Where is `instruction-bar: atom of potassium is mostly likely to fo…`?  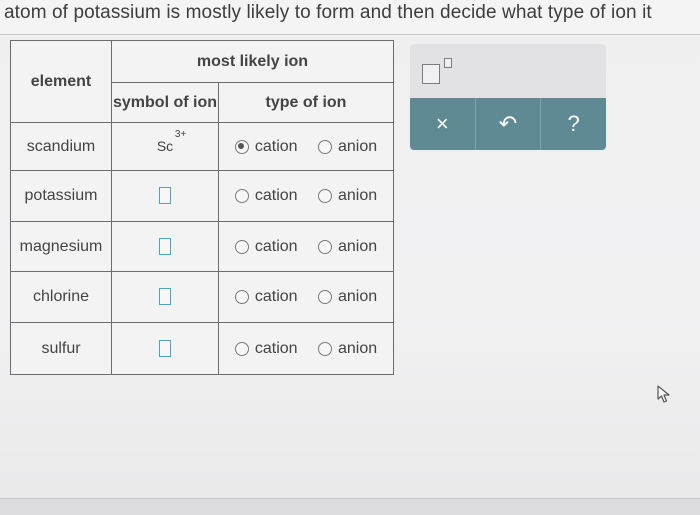 instruction-bar: atom of potassium is mostly likely to fo… is located at coordinates (350, 17).